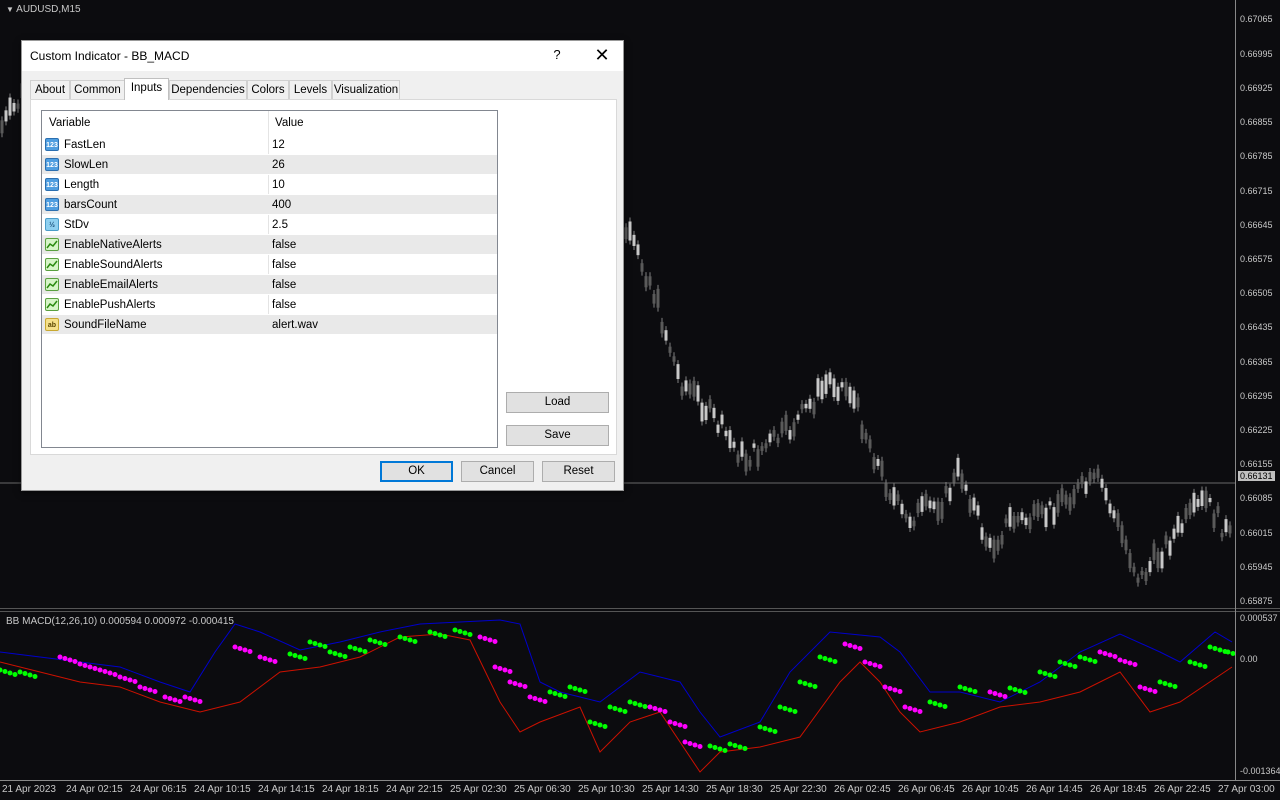 This screenshot has width=1280, height=800. What do you see at coordinates (416, 471) in the screenshot?
I see `ok-button: OK` at bounding box center [416, 471].